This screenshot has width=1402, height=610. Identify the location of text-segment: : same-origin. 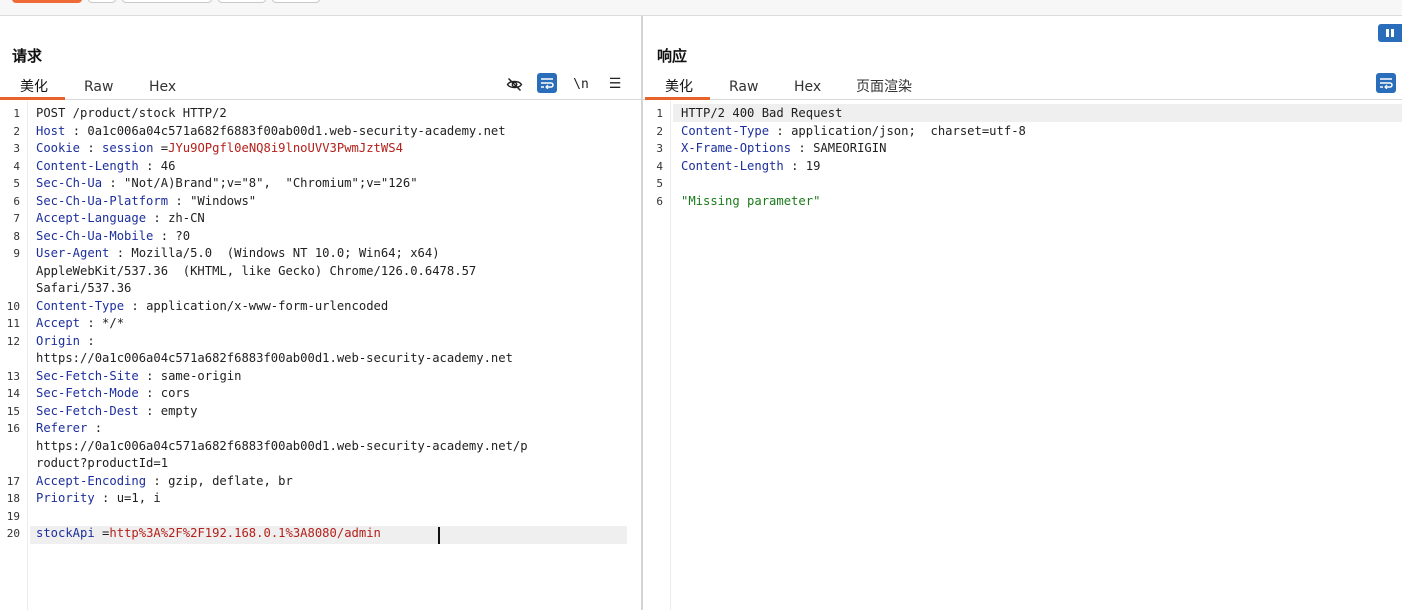
(190, 375).